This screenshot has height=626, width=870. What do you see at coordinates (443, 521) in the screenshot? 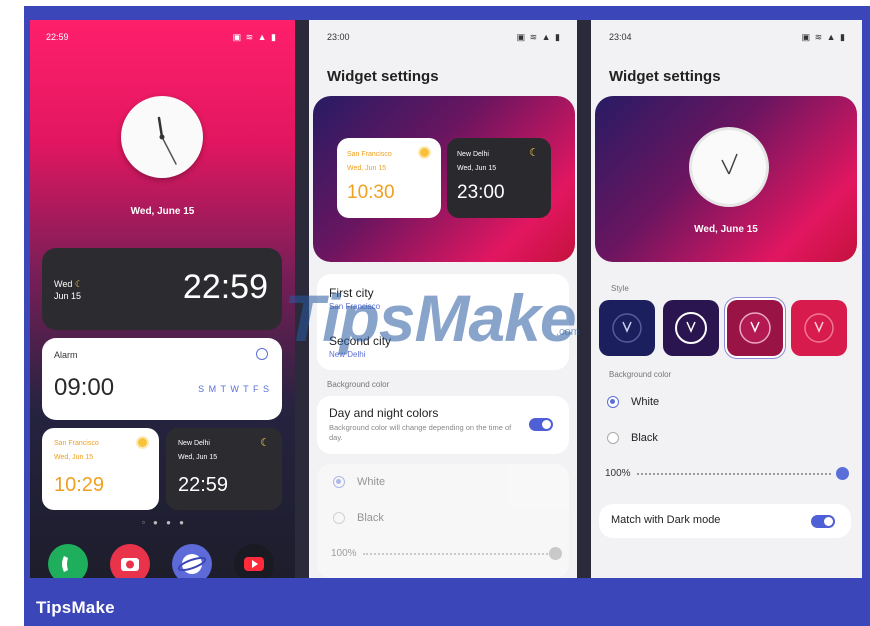
I see `color-options-card: White Black 100%` at bounding box center [443, 521].